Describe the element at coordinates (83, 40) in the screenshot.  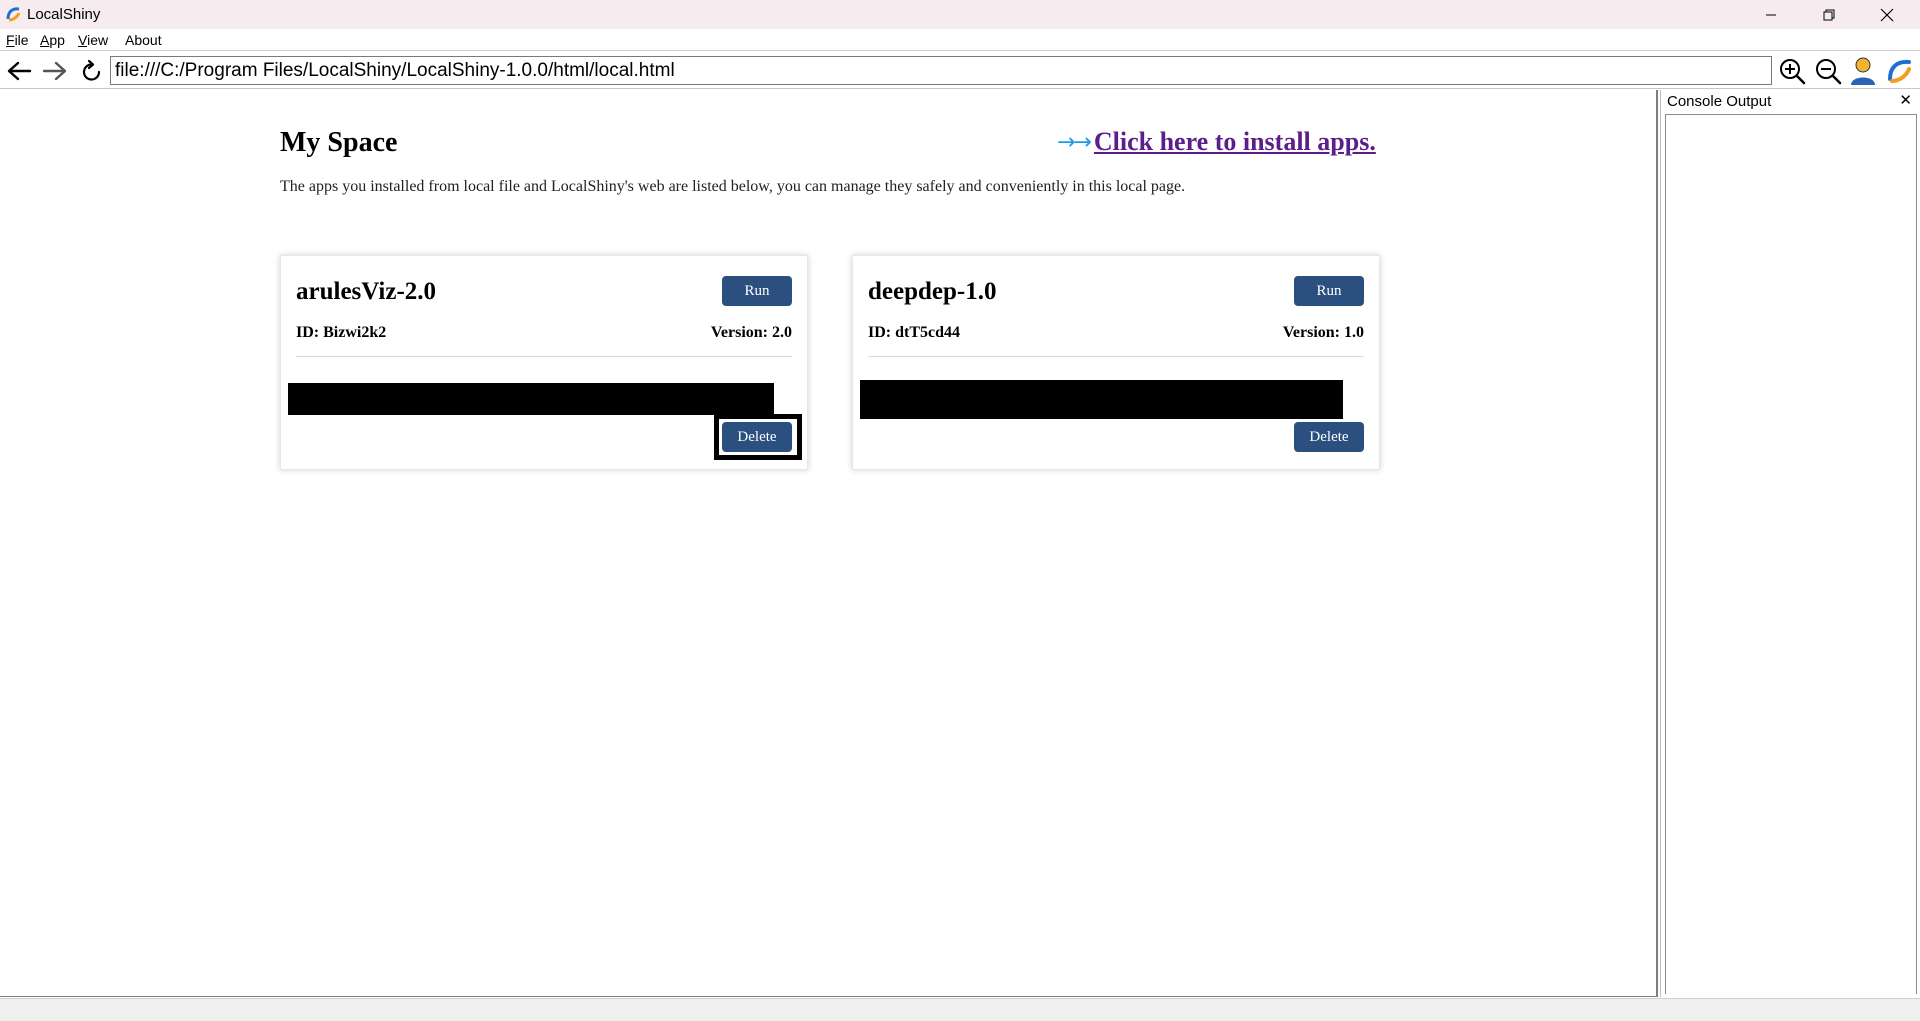
I see `menu-view-accelerator: V` at that location.